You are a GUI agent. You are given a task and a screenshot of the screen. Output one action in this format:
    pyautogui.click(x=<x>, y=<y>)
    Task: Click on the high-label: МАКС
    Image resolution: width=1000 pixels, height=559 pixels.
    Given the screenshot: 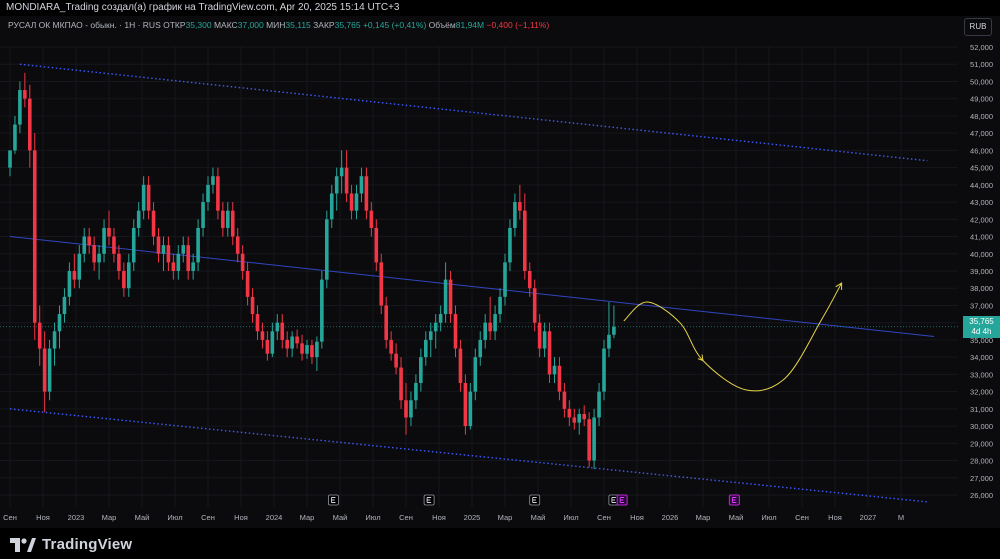 What is the action you would take?
    pyautogui.click(x=225, y=25)
    